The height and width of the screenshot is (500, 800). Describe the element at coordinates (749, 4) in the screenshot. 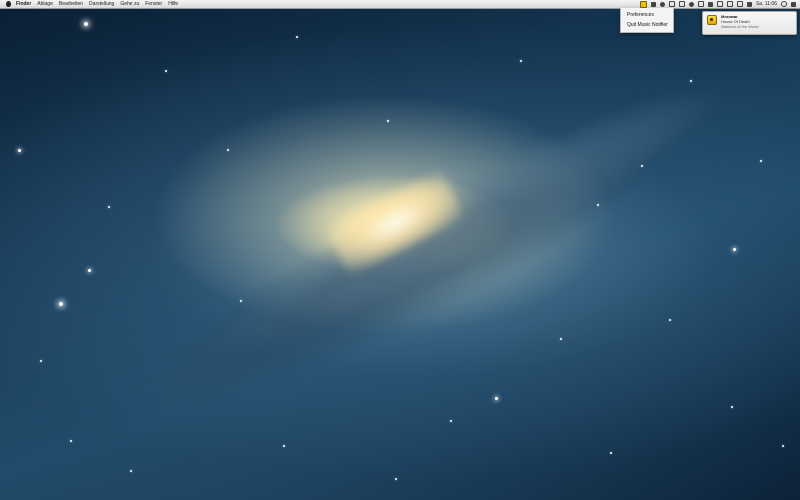

I see `sound-icon` at that location.